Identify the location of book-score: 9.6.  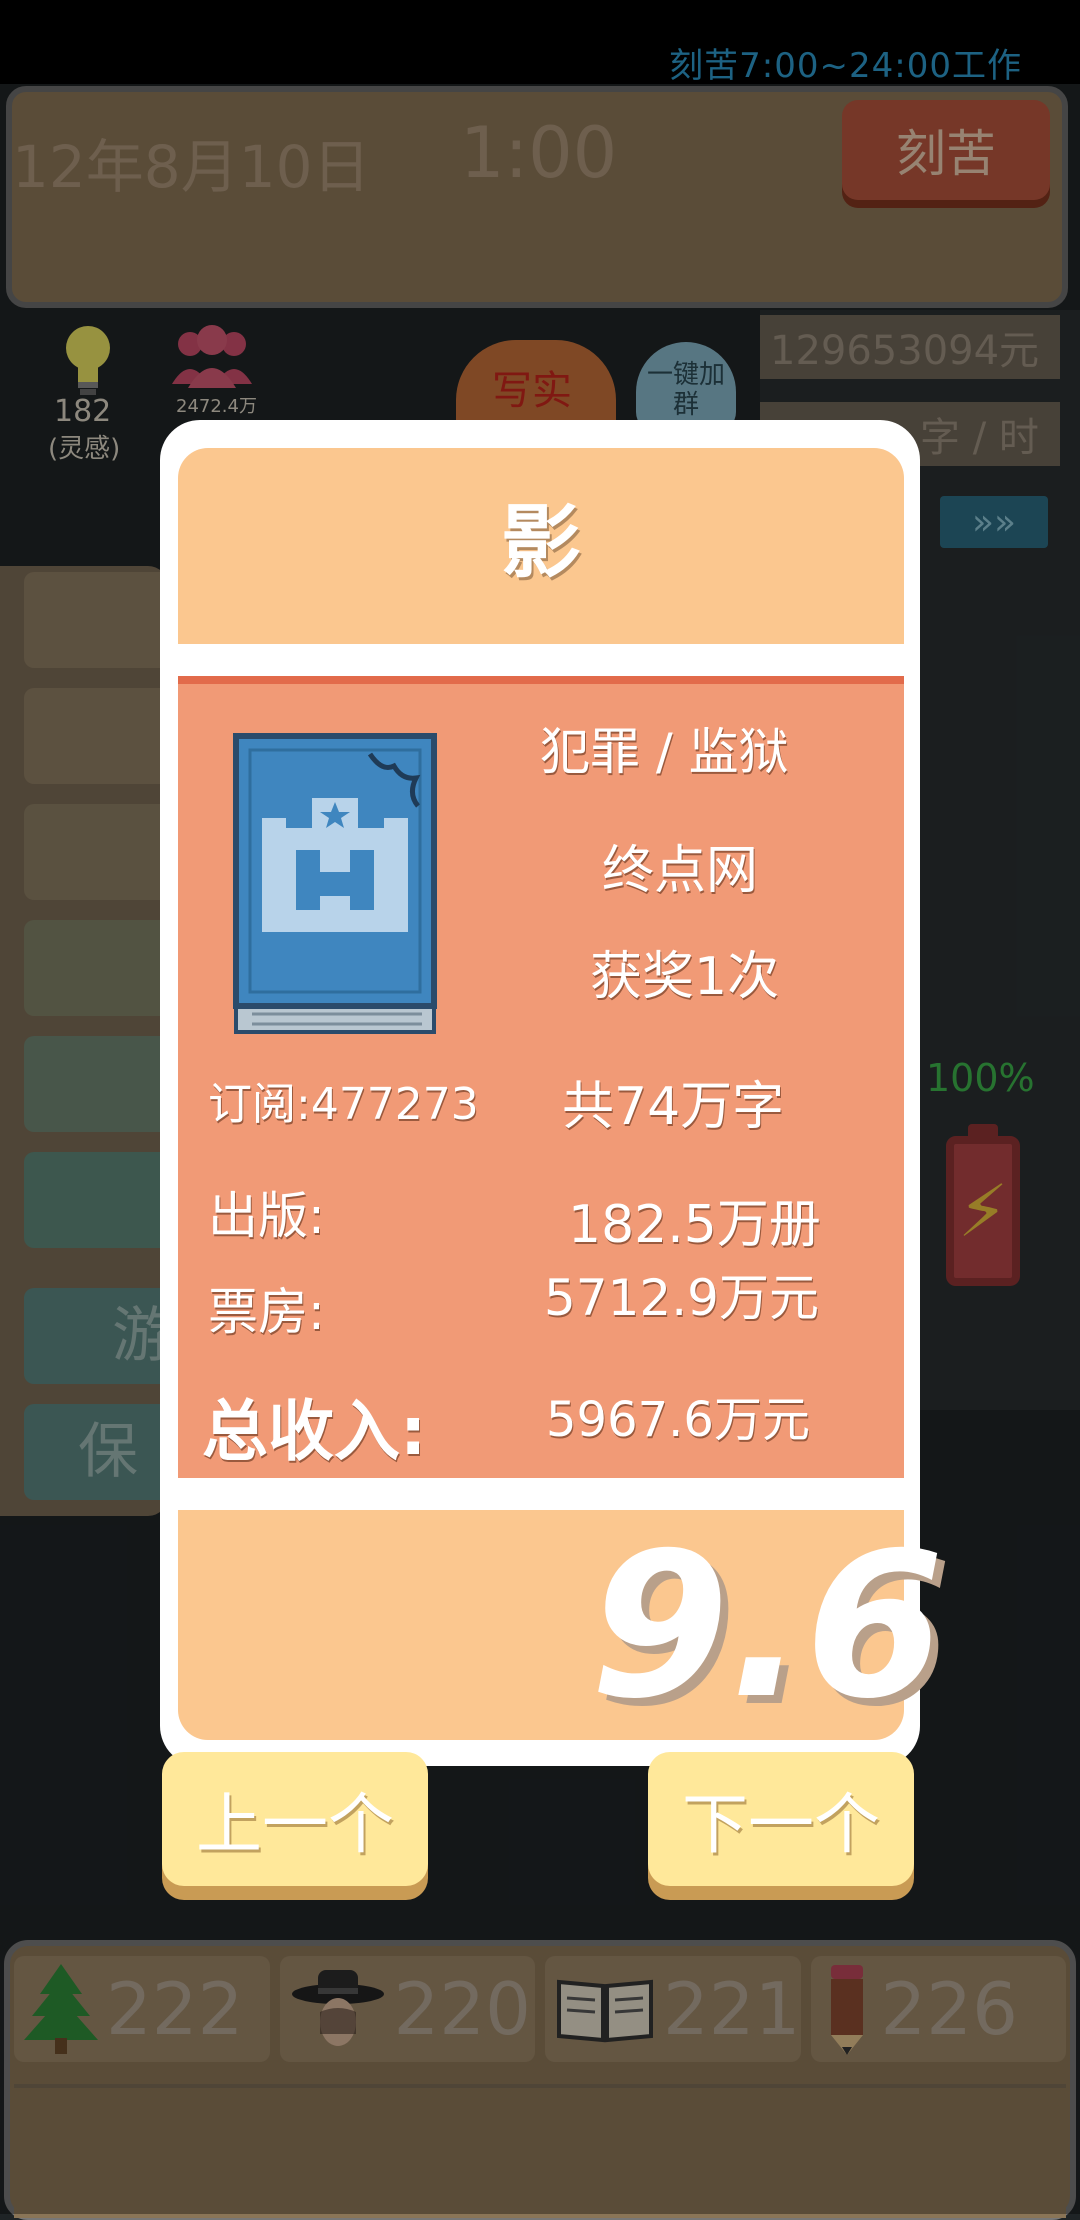
(767, 1626).